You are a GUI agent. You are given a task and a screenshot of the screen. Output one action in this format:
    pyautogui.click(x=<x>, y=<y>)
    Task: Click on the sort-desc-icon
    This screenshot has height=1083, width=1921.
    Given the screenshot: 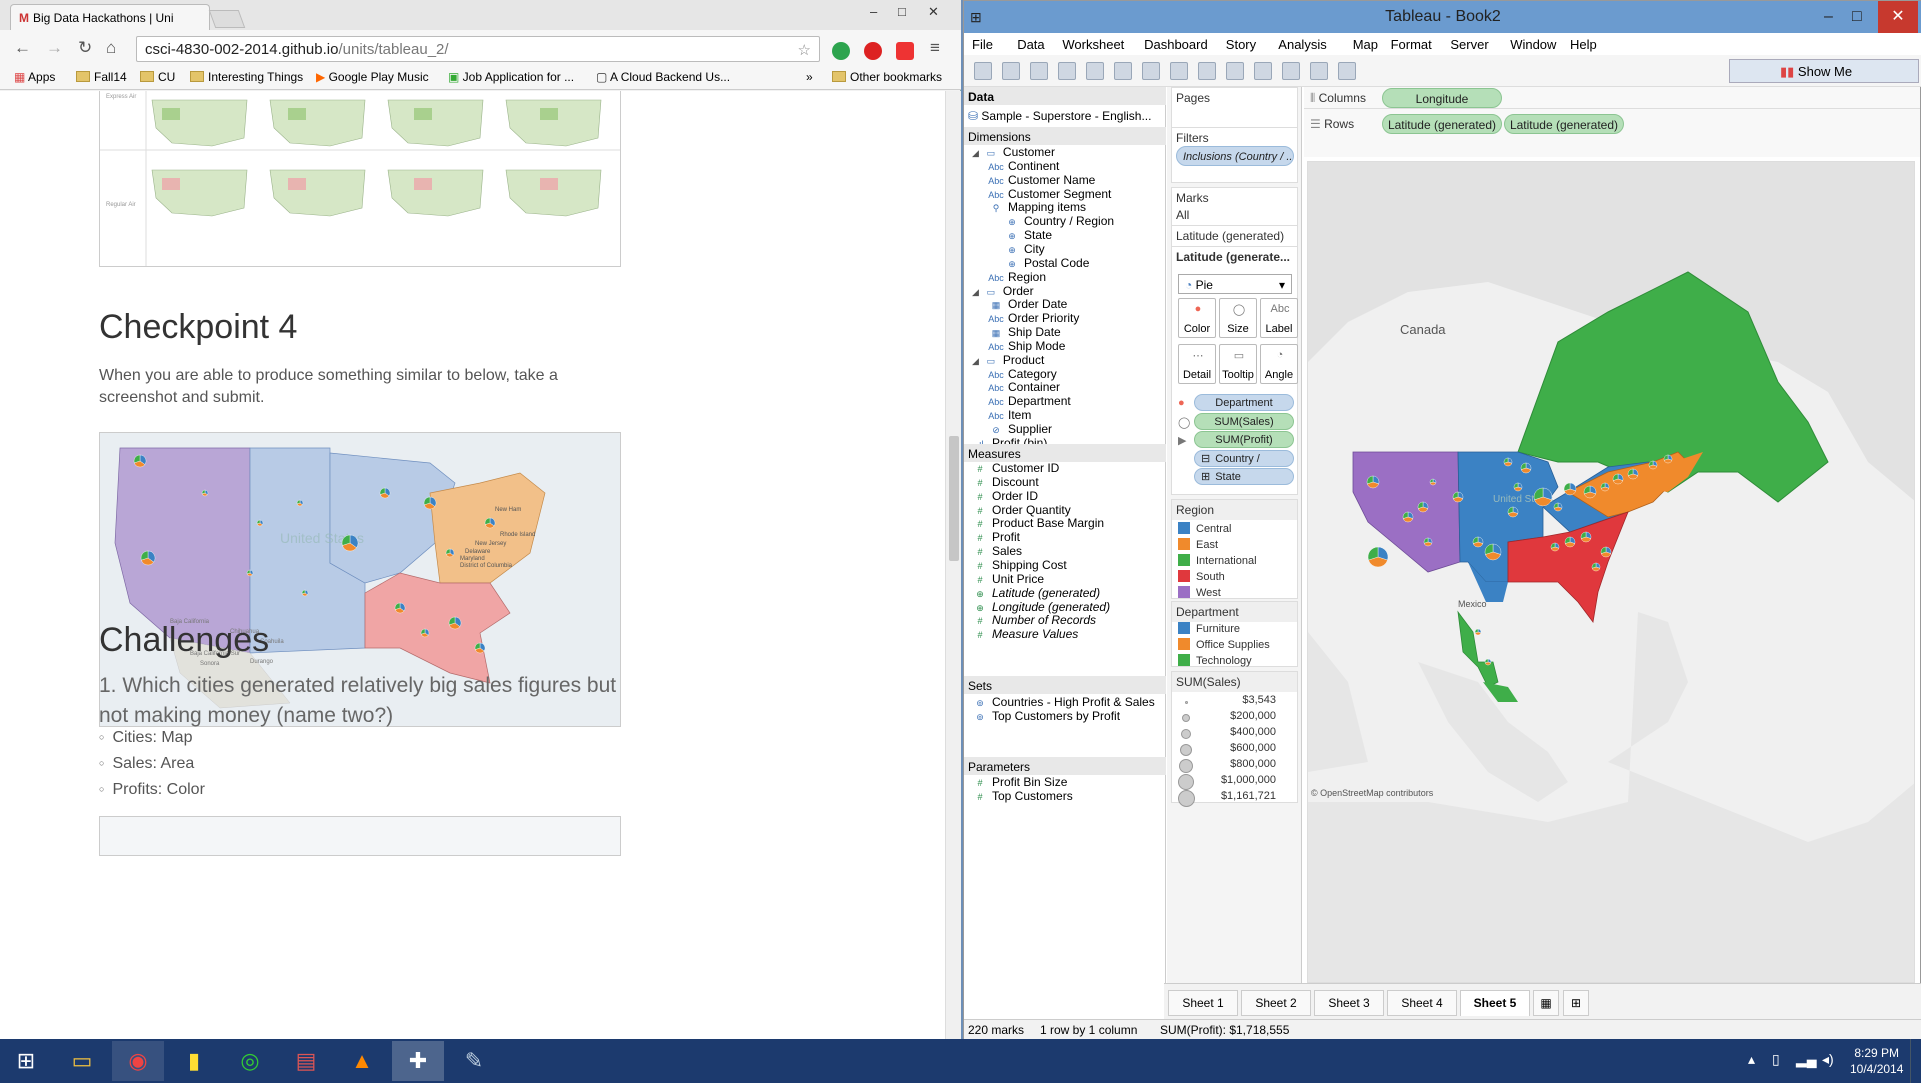 What is the action you would take?
    pyautogui.click(x=1235, y=71)
    